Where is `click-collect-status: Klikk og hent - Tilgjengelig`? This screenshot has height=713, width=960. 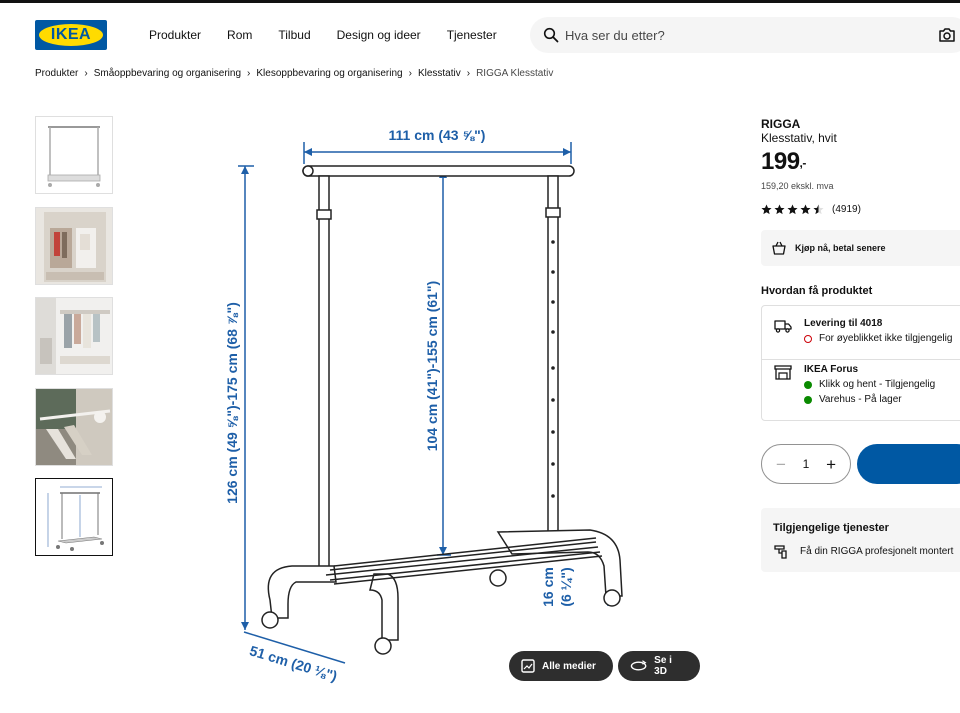
click-collect-status: Klikk og hent - Tilgjengelig is located at coordinates (869, 384).